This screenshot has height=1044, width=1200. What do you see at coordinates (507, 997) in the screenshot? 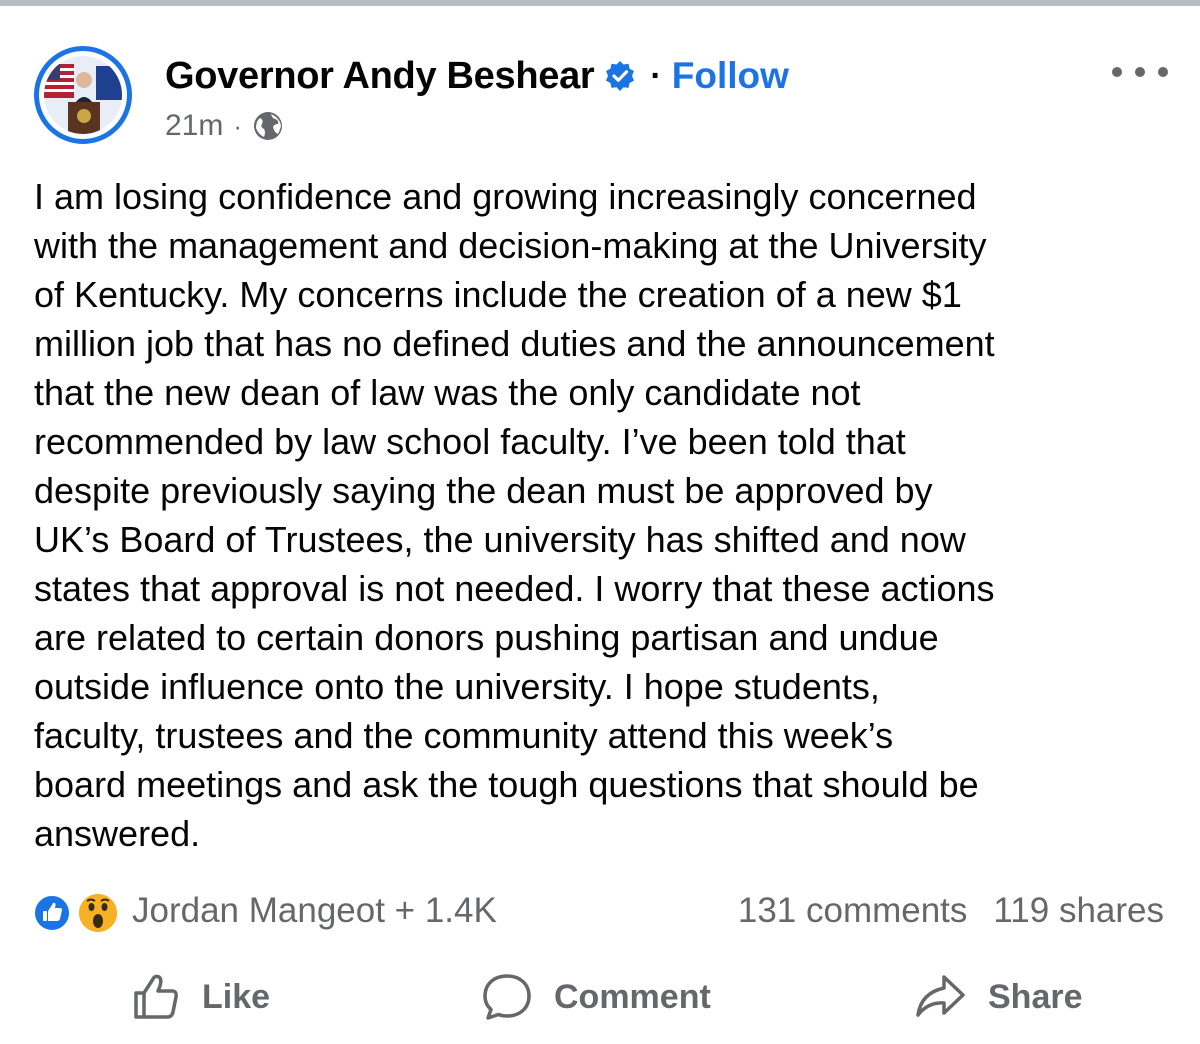
I see `speech-bubble-icon` at bounding box center [507, 997].